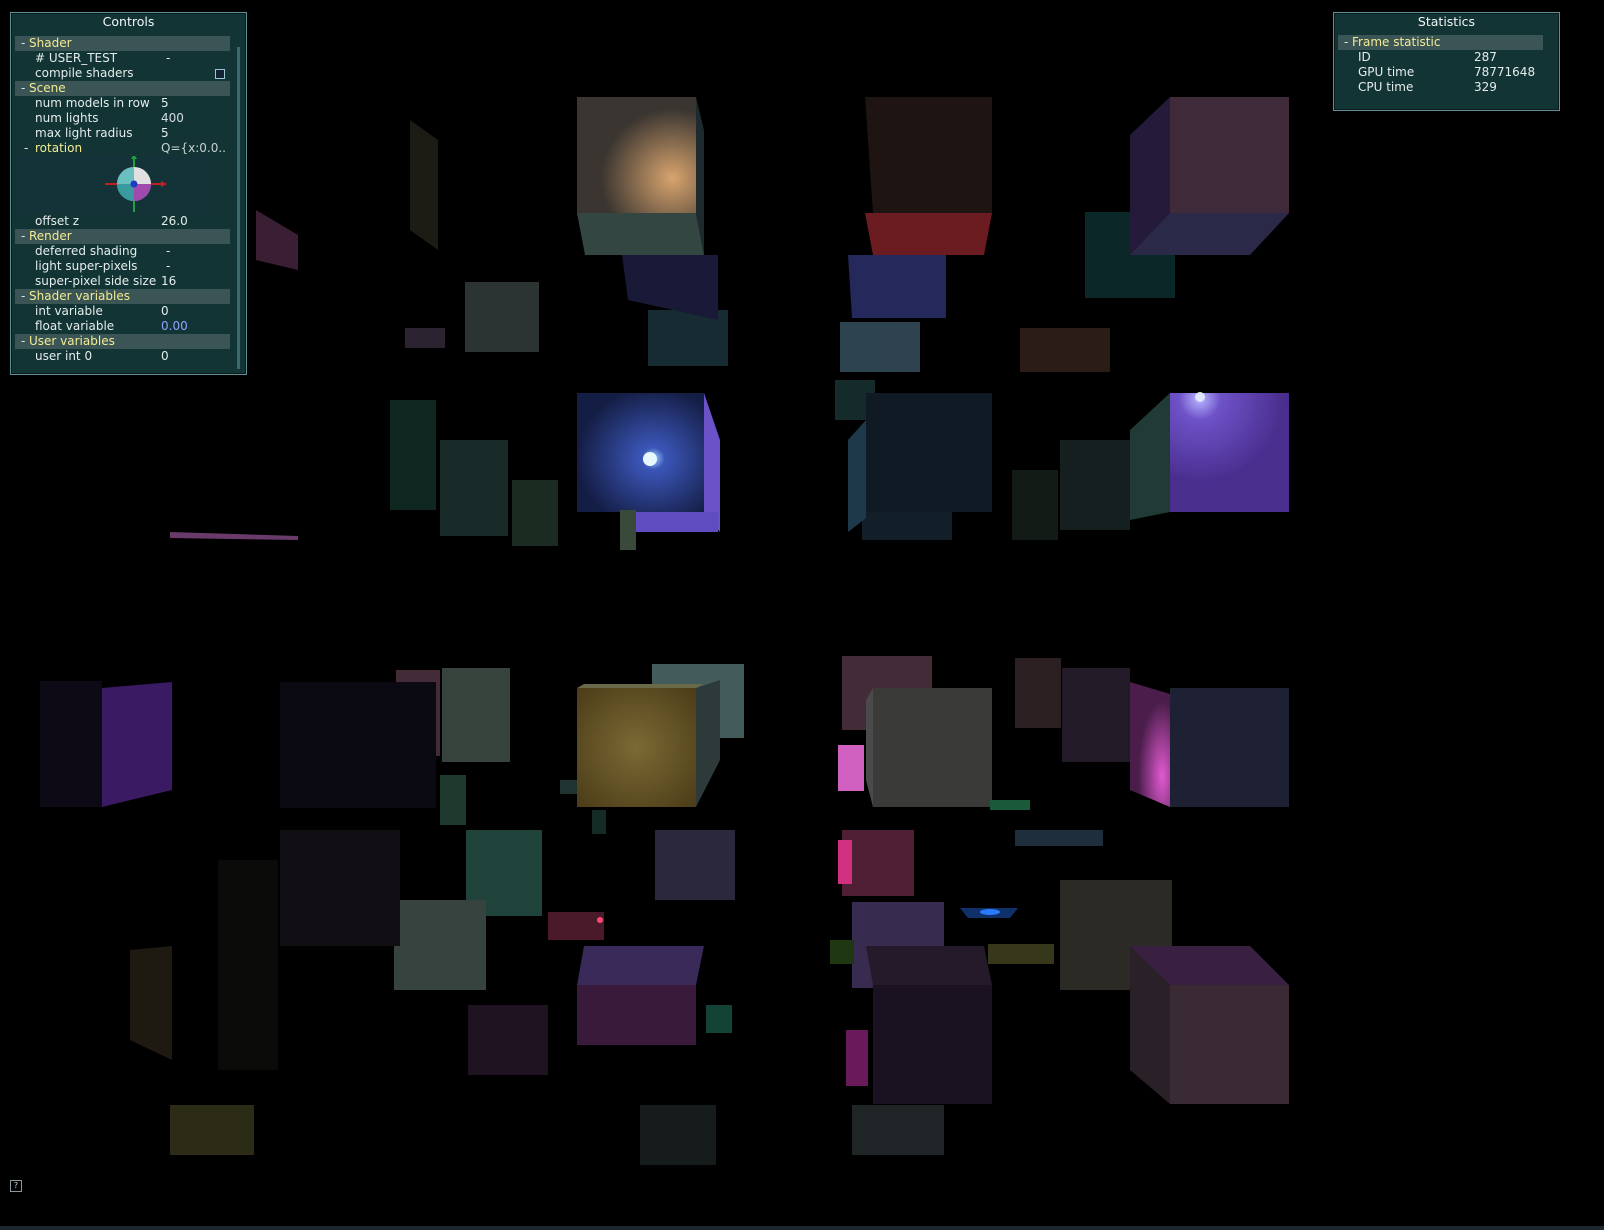 The width and height of the screenshot is (1604, 1230). What do you see at coordinates (1364, 57) in the screenshot?
I see `frame-id-label: ID` at bounding box center [1364, 57].